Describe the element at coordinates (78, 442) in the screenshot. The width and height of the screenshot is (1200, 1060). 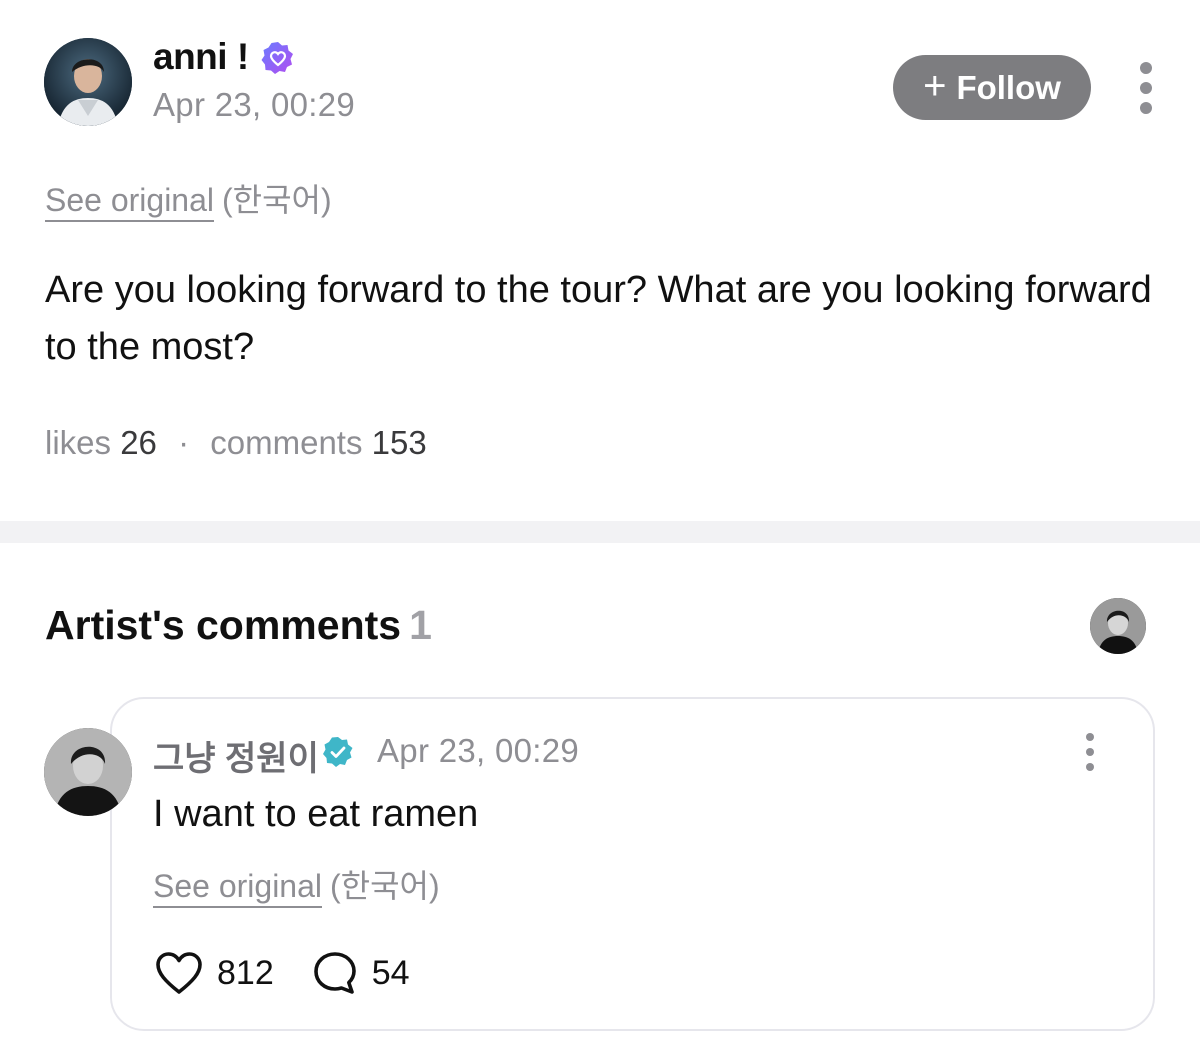
I see `likes-label: likes` at that location.